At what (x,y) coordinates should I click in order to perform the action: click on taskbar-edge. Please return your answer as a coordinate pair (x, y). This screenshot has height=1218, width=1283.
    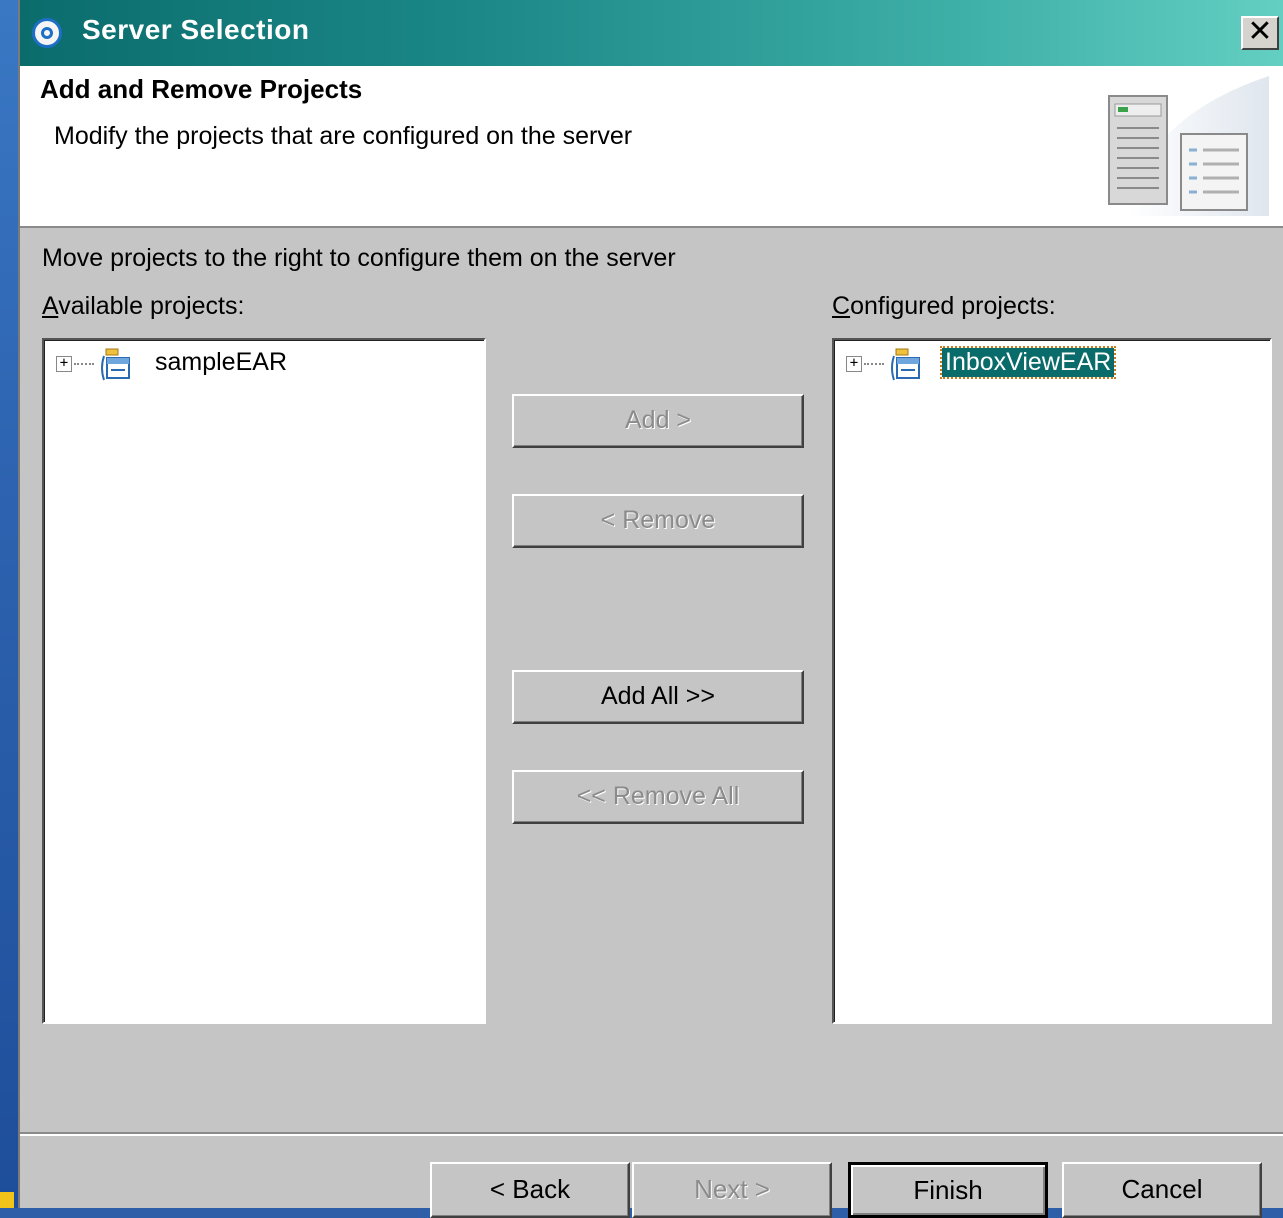
    Looking at the image, I should click on (7, 1200).